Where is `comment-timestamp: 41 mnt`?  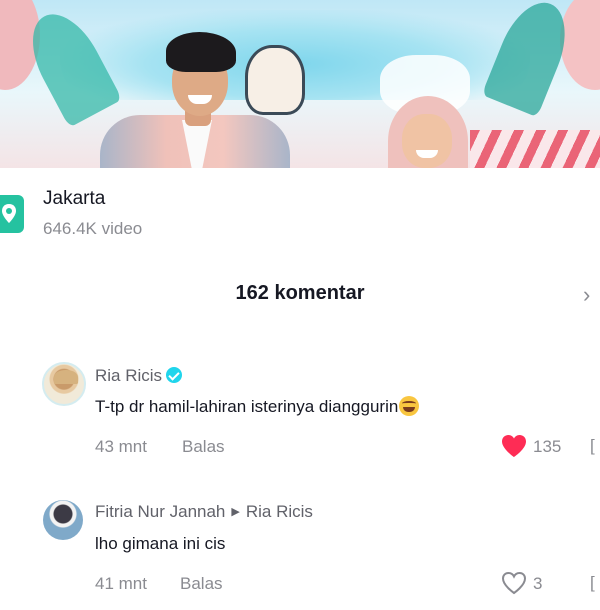
comment-timestamp: 41 mnt is located at coordinates (121, 583).